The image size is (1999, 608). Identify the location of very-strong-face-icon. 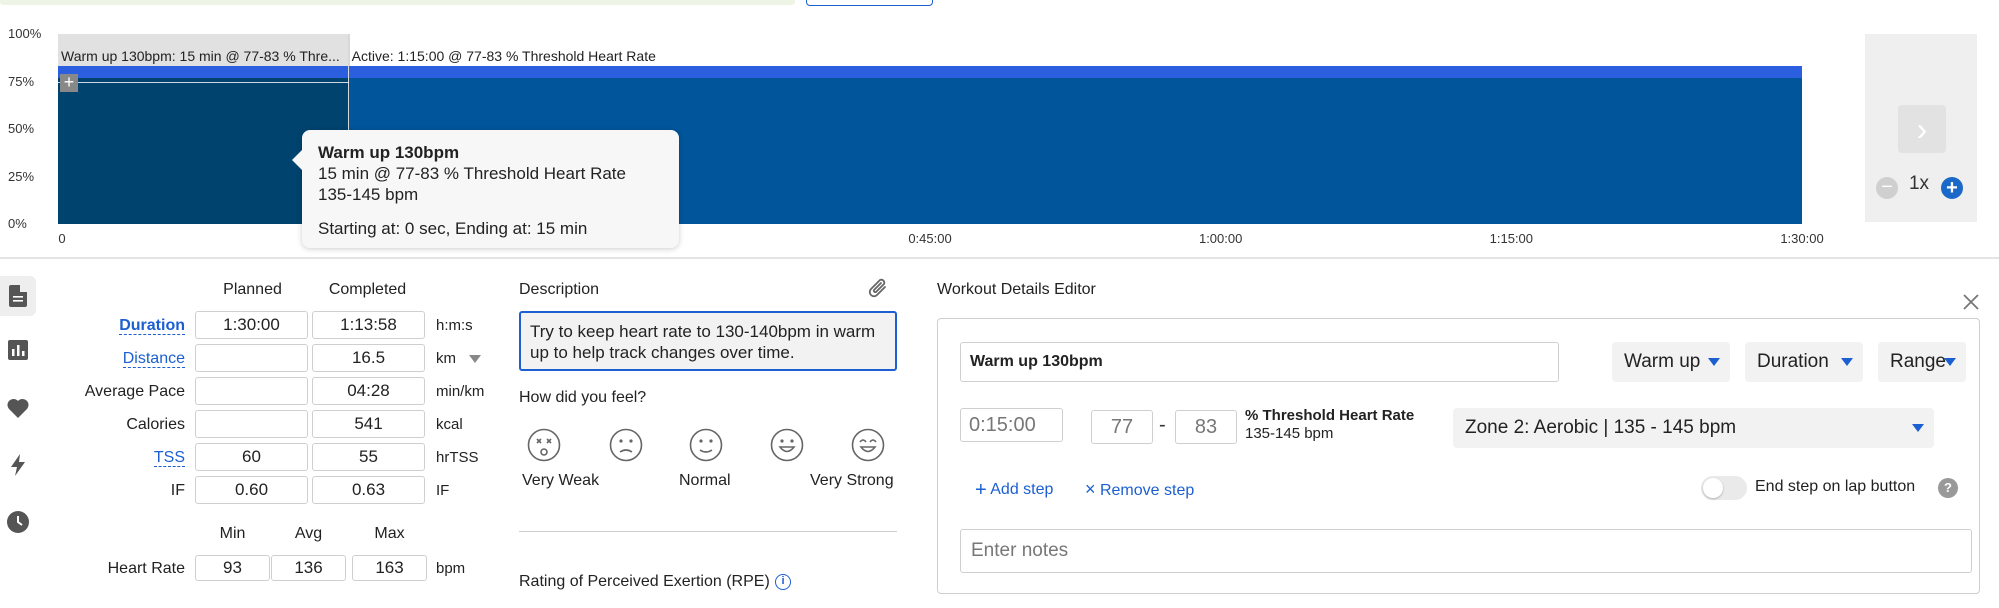
(868, 447).